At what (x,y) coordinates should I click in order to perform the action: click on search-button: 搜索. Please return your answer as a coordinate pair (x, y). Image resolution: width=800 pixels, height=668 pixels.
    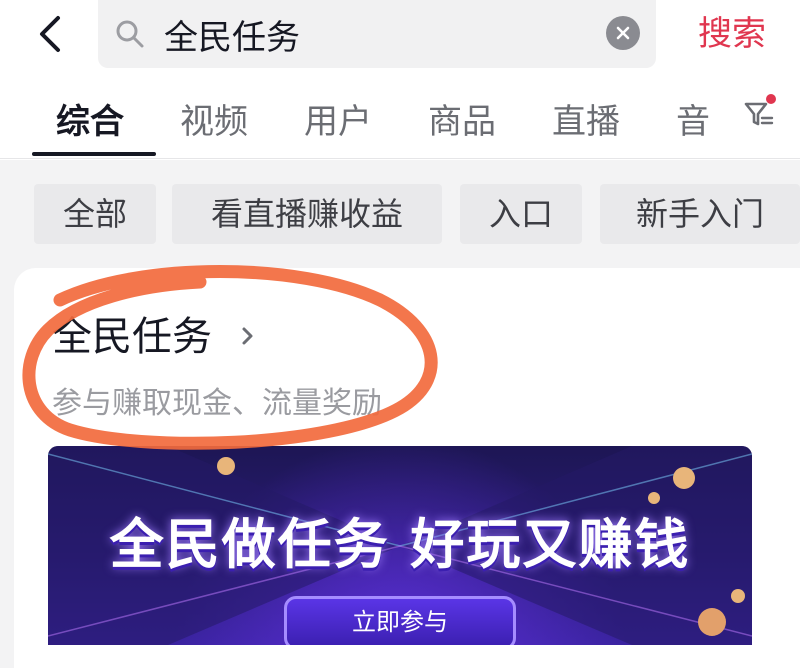
    Looking at the image, I should click on (732, 34).